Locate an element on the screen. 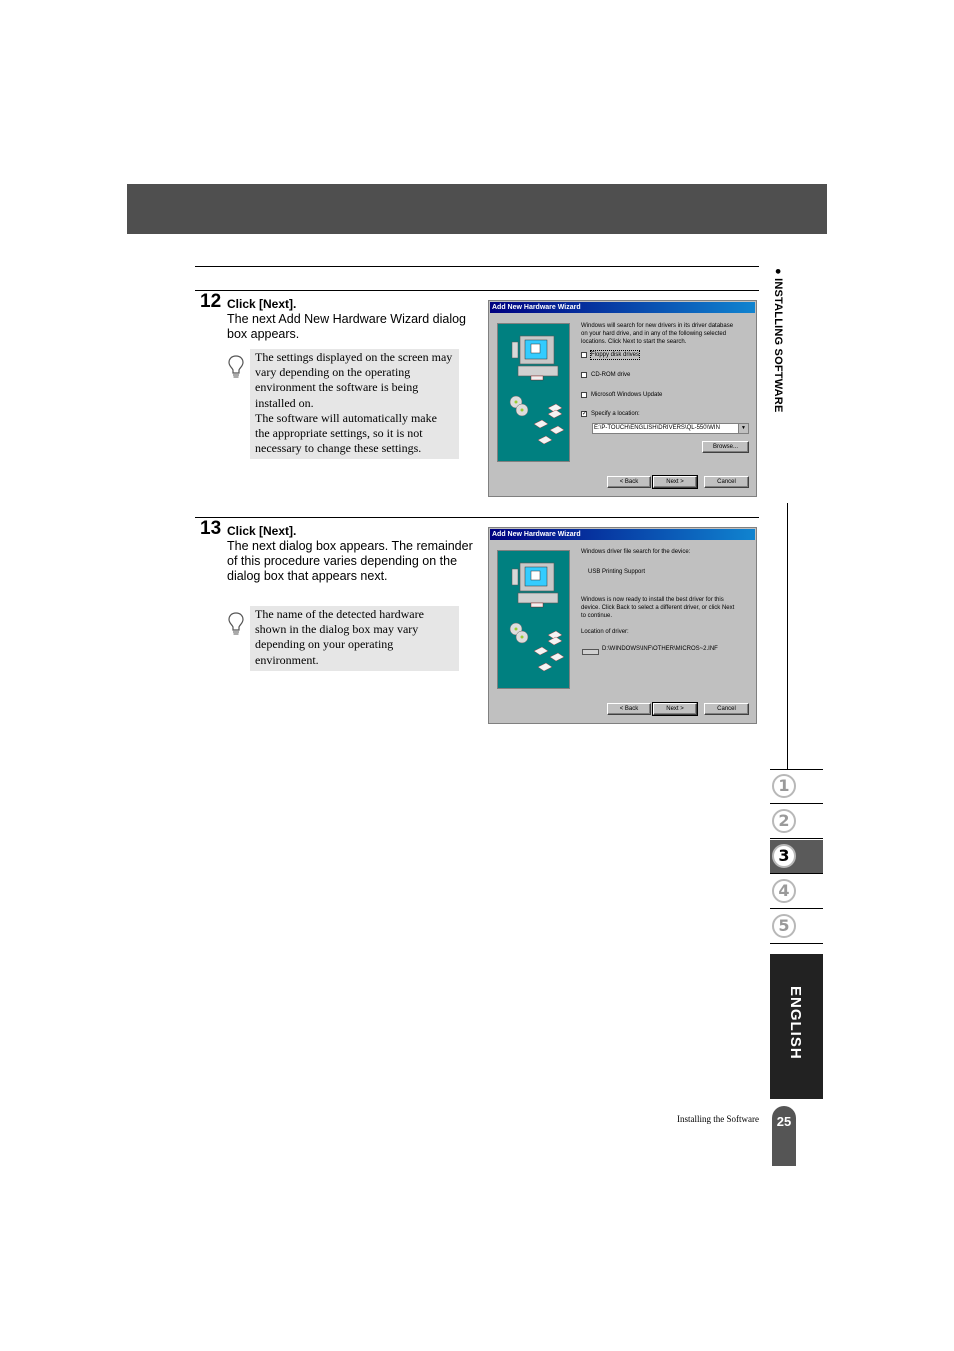 The image size is (954, 1351). location-combobox: E:\P-TOUCH\ENGLISH\DRIVERS\QL-550\WIN ▼ is located at coordinates (670, 428).